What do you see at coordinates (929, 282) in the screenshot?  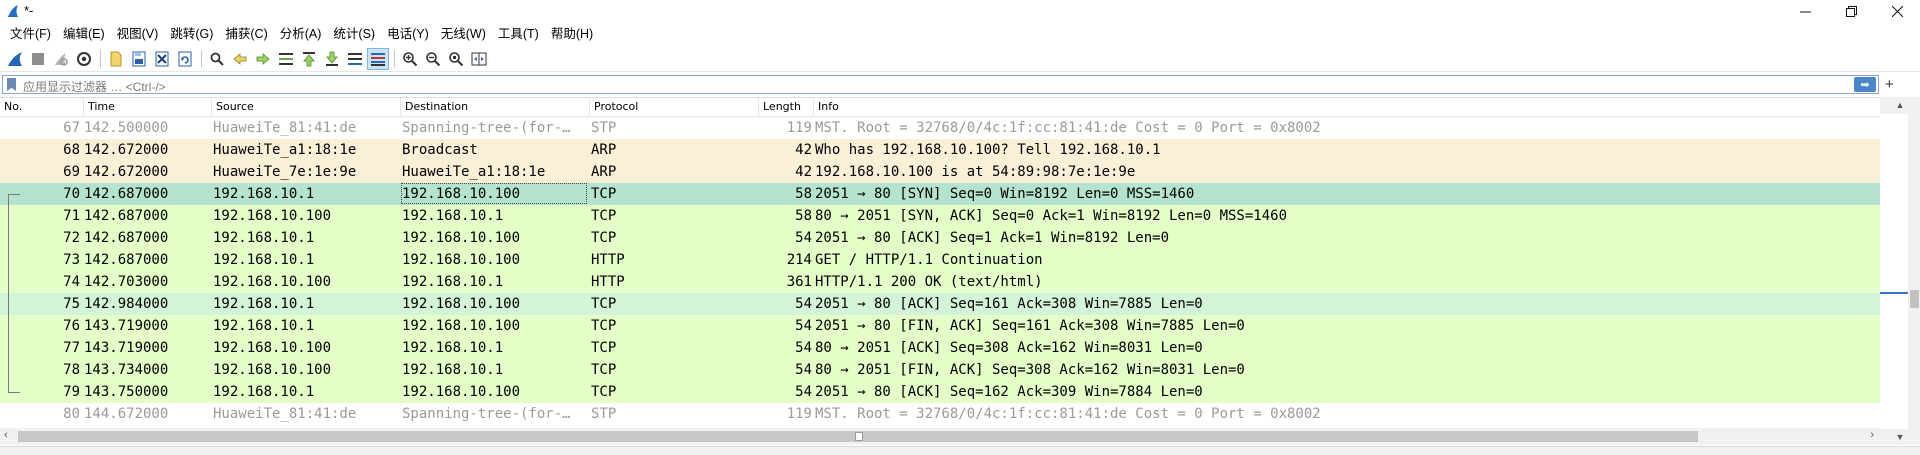 I see `packet-info: HTTP/1.1 200 OK (text/html)` at bounding box center [929, 282].